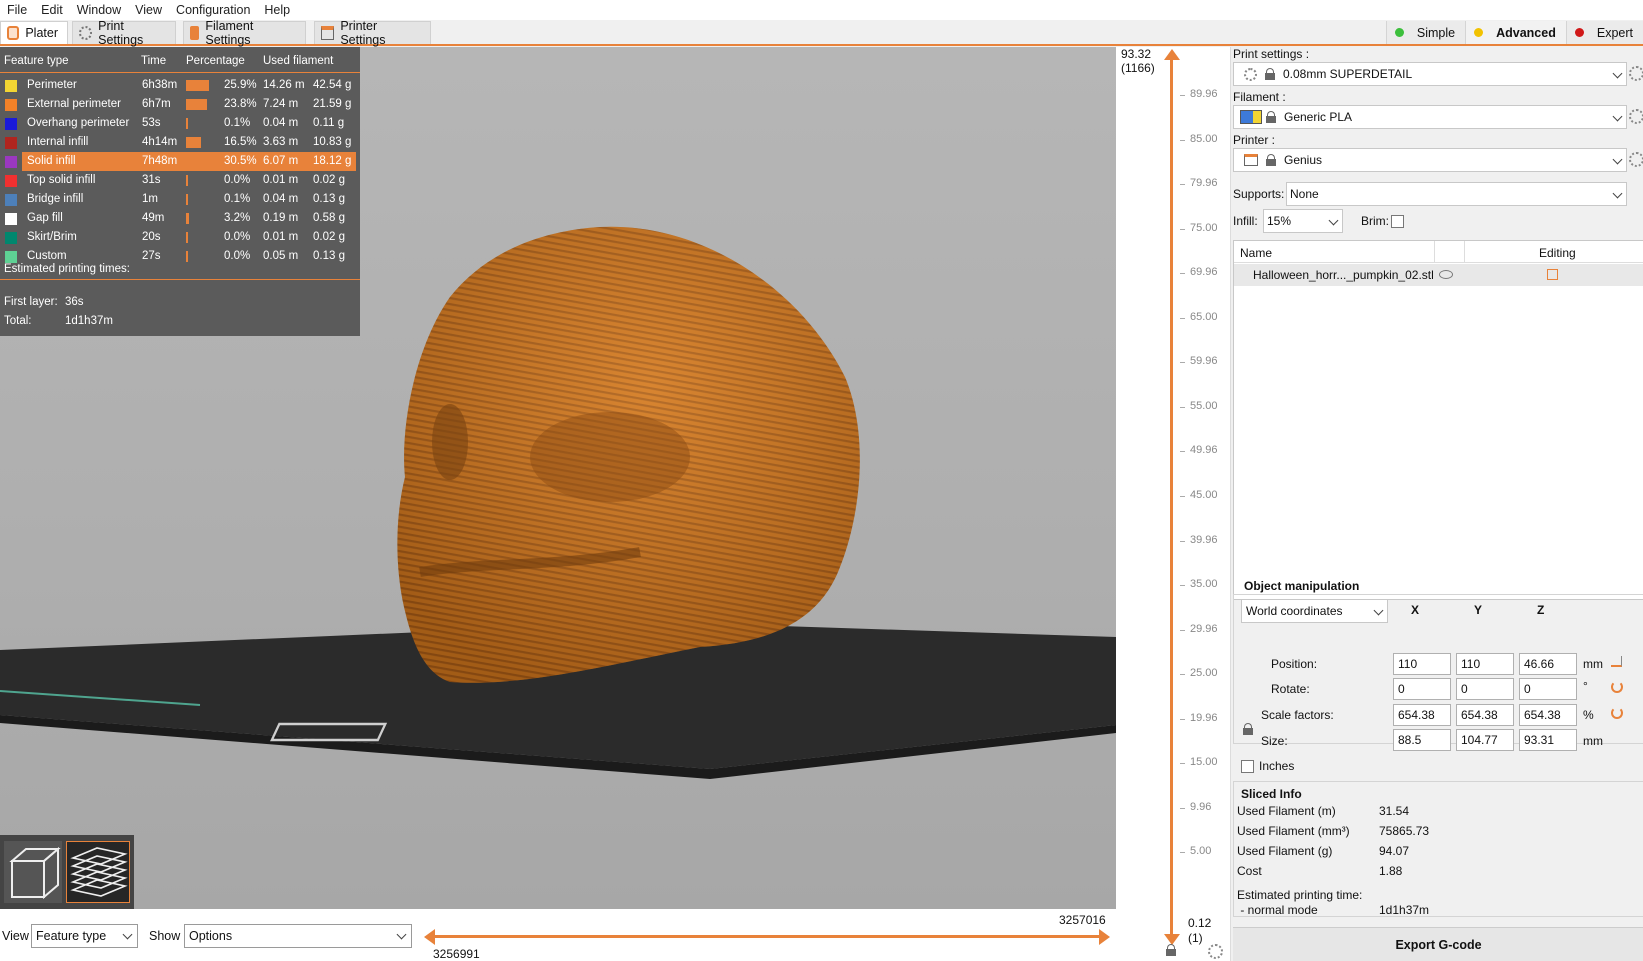 Image resolution: width=1643 pixels, height=961 pixels. I want to click on show-options-combo: Options, so click(298, 936).